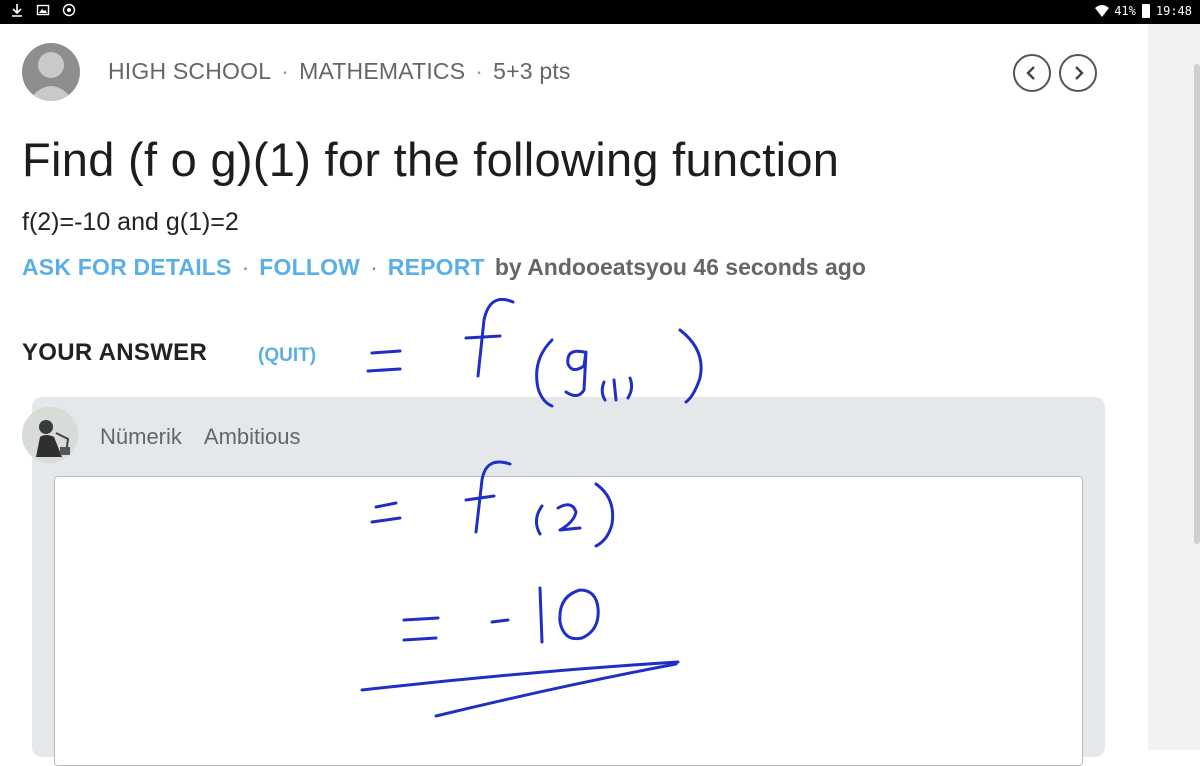  I want to click on question-meta: HIGH SCHOOL · MATHEMATICS · 5+3 pts, so click(339, 71).